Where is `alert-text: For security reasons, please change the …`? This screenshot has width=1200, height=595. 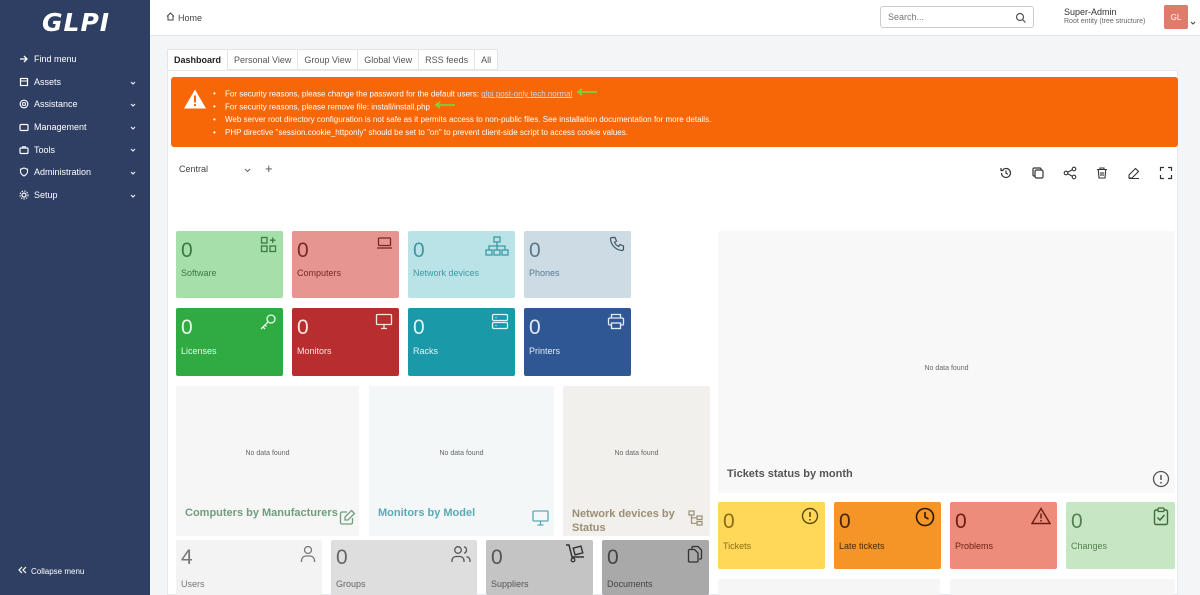
alert-text: For security reasons, please change the … is located at coordinates (352, 94).